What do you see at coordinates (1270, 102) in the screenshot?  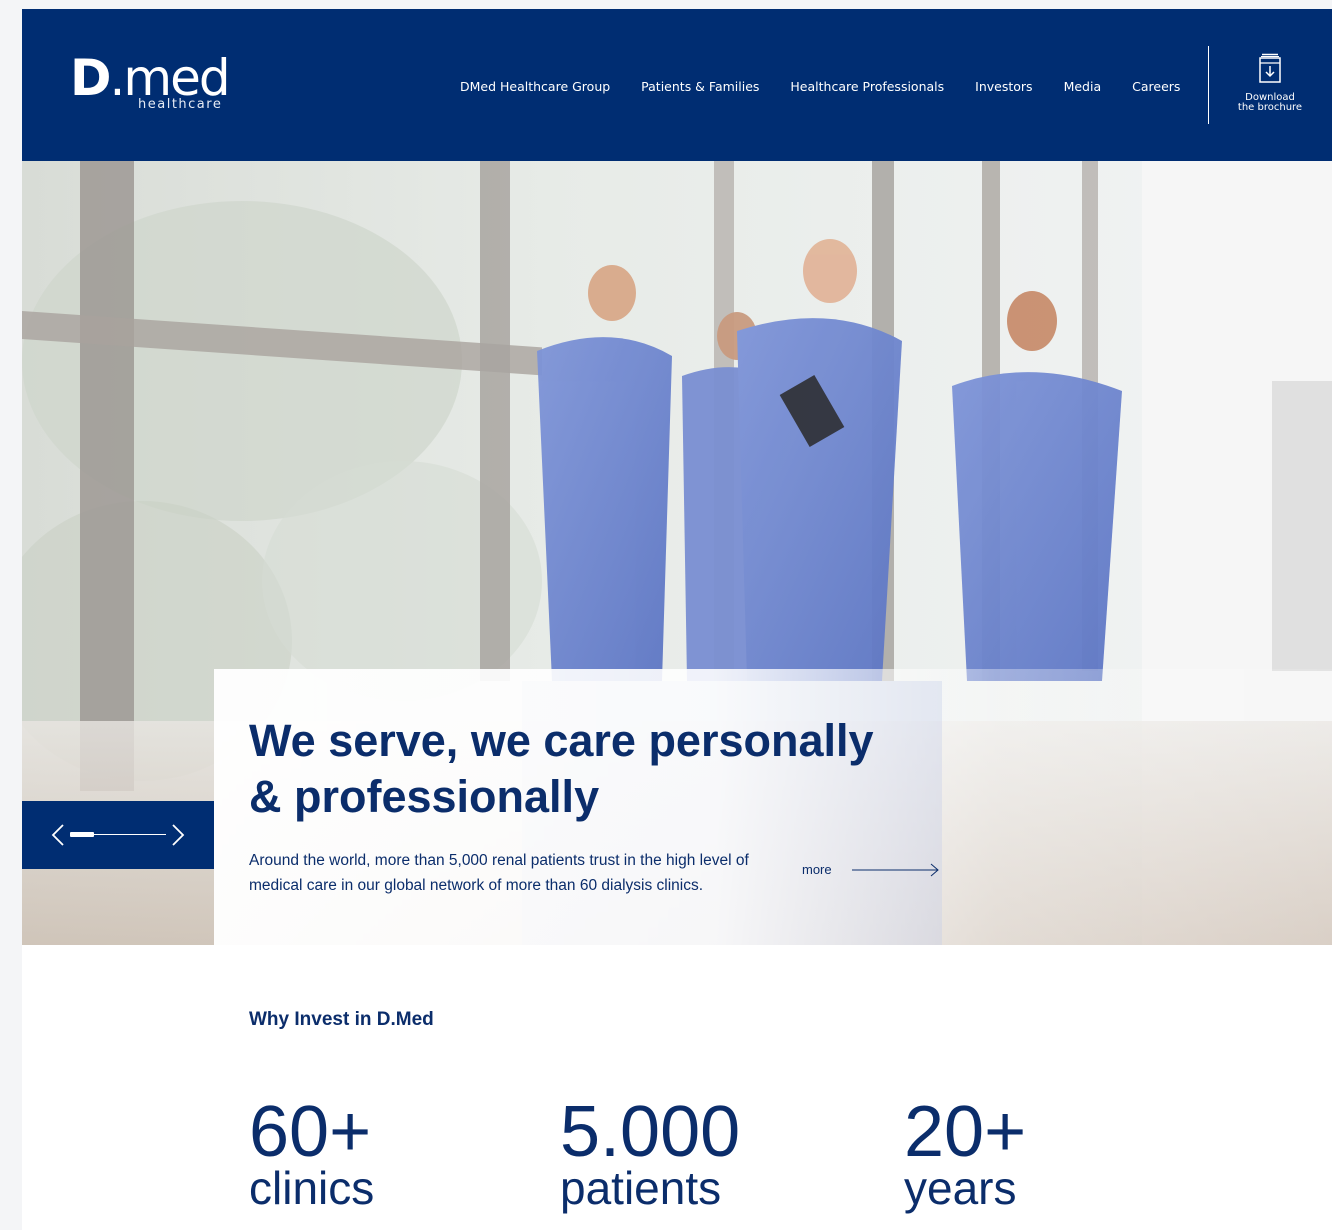 I see `download-brochure-label: Download the brochure` at bounding box center [1270, 102].